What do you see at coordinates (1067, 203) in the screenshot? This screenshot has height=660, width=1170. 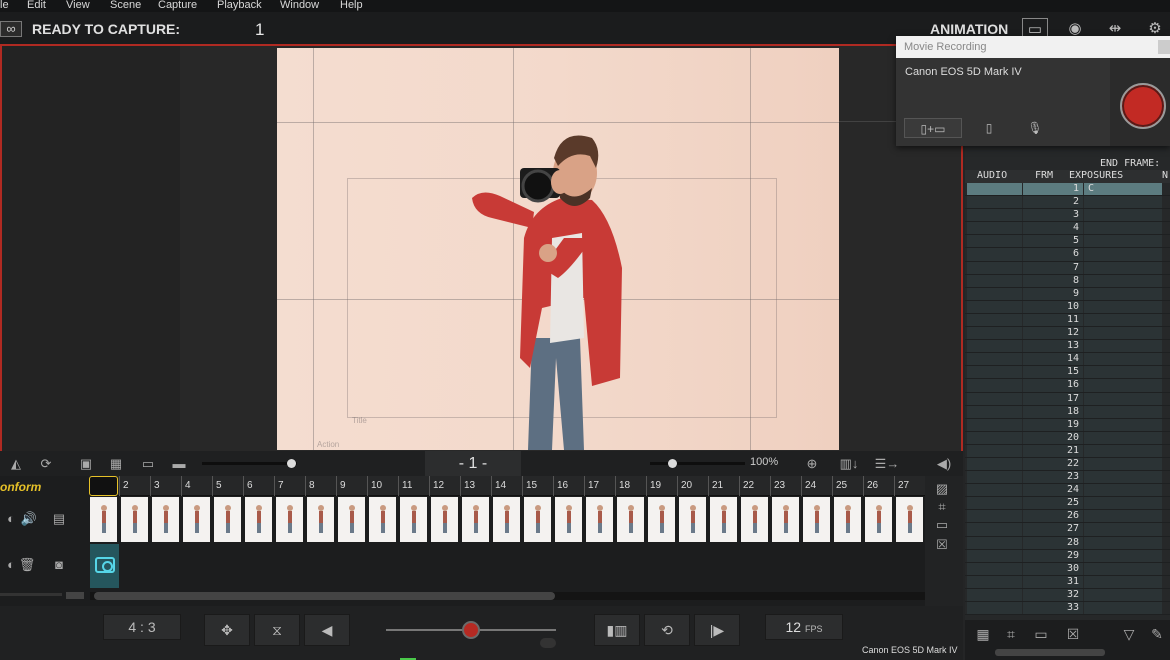 I see `xsheet-row: 2` at bounding box center [1067, 203].